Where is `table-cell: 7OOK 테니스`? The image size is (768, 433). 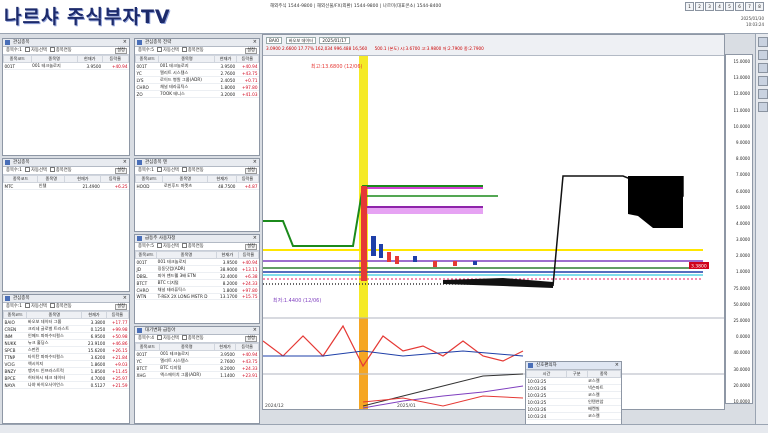
table-cell: 7OOK 테니스 is located at coordinates (186, 94).